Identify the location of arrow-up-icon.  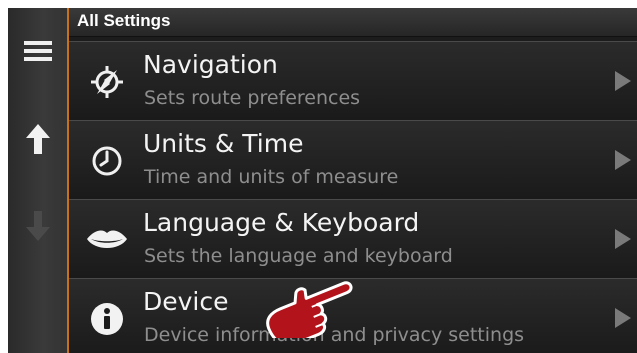
(37, 139).